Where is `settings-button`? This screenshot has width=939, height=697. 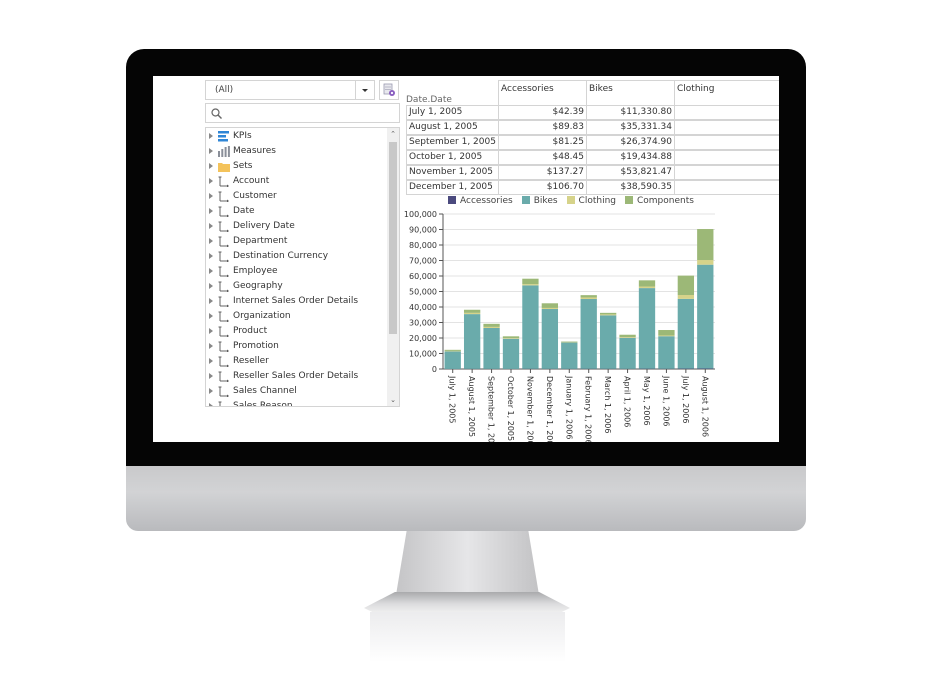 settings-button is located at coordinates (389, 90).